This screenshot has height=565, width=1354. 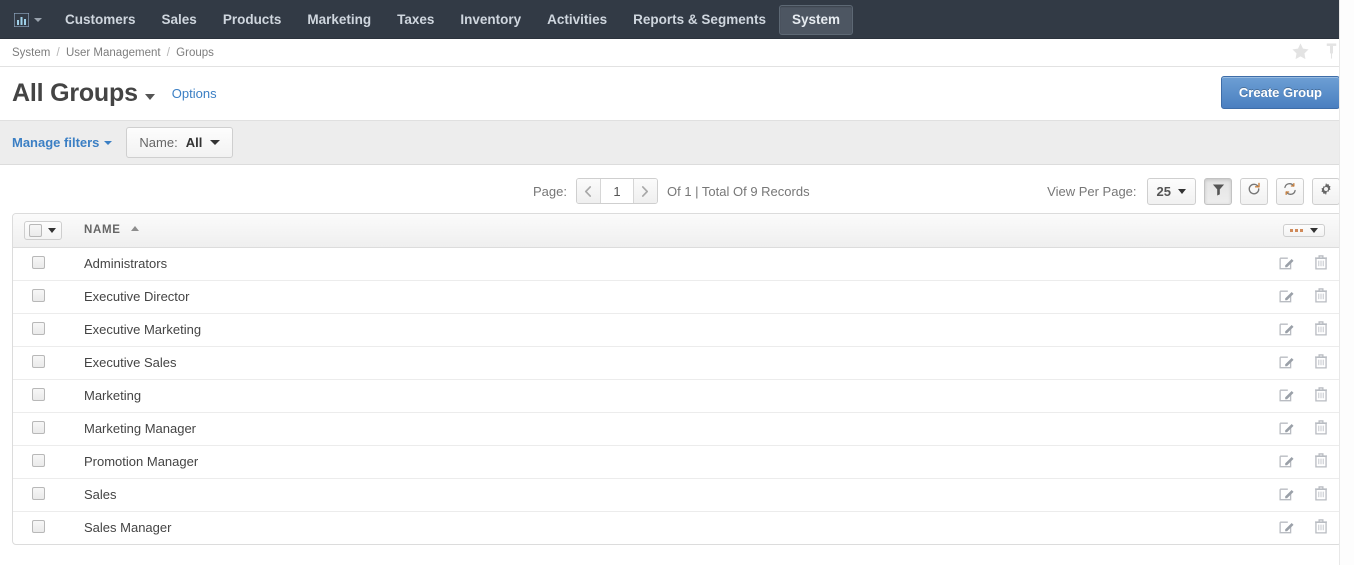 I want to click on filter-chip-name: Name: All, so click(x=180, y=142).